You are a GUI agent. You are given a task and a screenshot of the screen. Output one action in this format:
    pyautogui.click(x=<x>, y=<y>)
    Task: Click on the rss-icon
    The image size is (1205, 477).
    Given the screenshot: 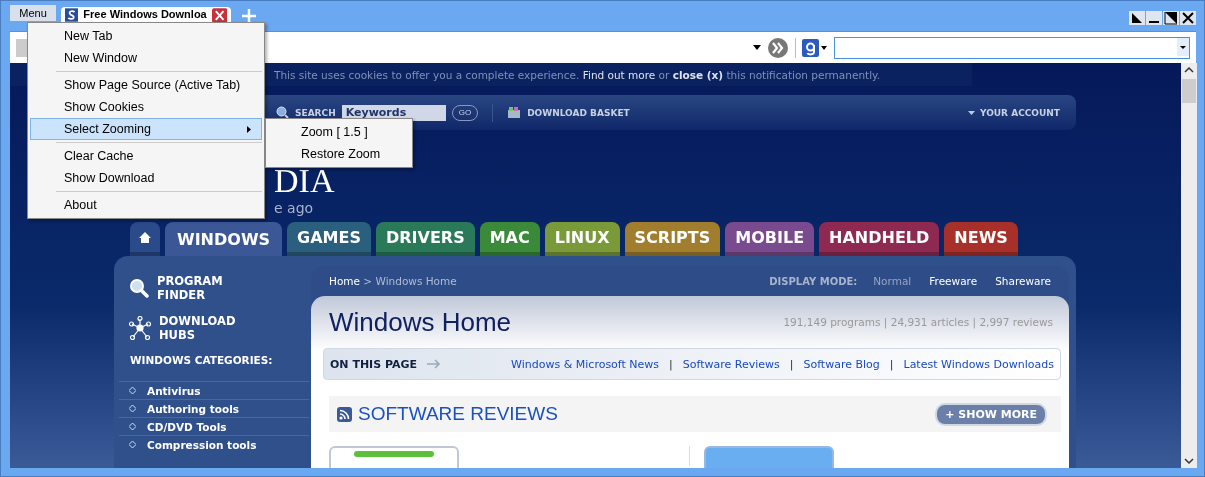 What is the action you would take?
    pyautogui.click(x=344, y=414)
    